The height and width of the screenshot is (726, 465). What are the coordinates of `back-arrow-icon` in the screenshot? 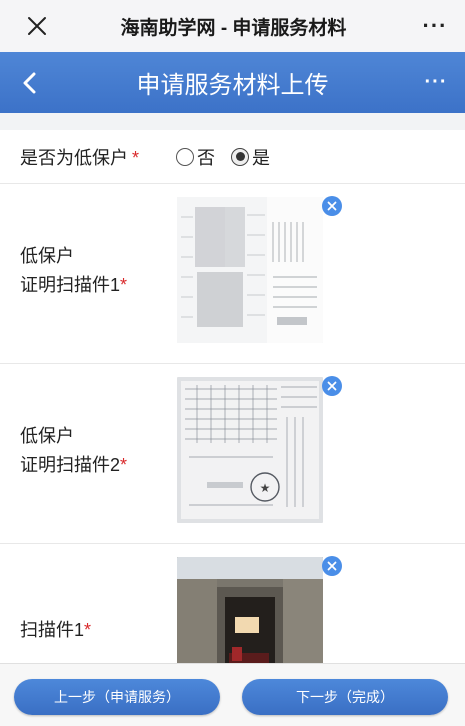 It's located at (29, 82).